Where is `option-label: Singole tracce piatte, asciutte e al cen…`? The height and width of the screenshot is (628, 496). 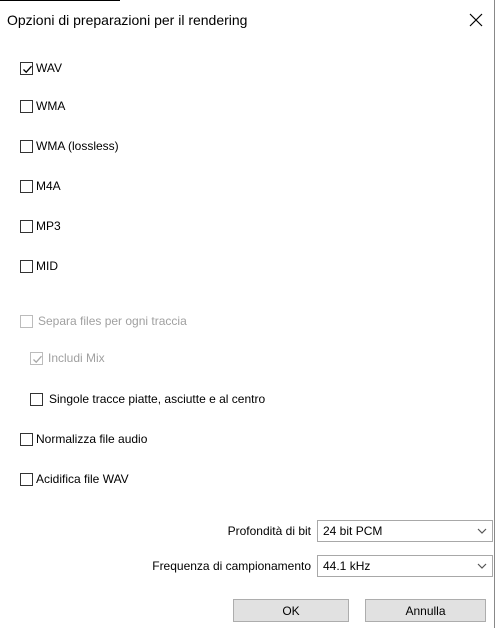
option-label: Singole tracce piatte, asciutte e al cen… is located at coordinates (157, 399).